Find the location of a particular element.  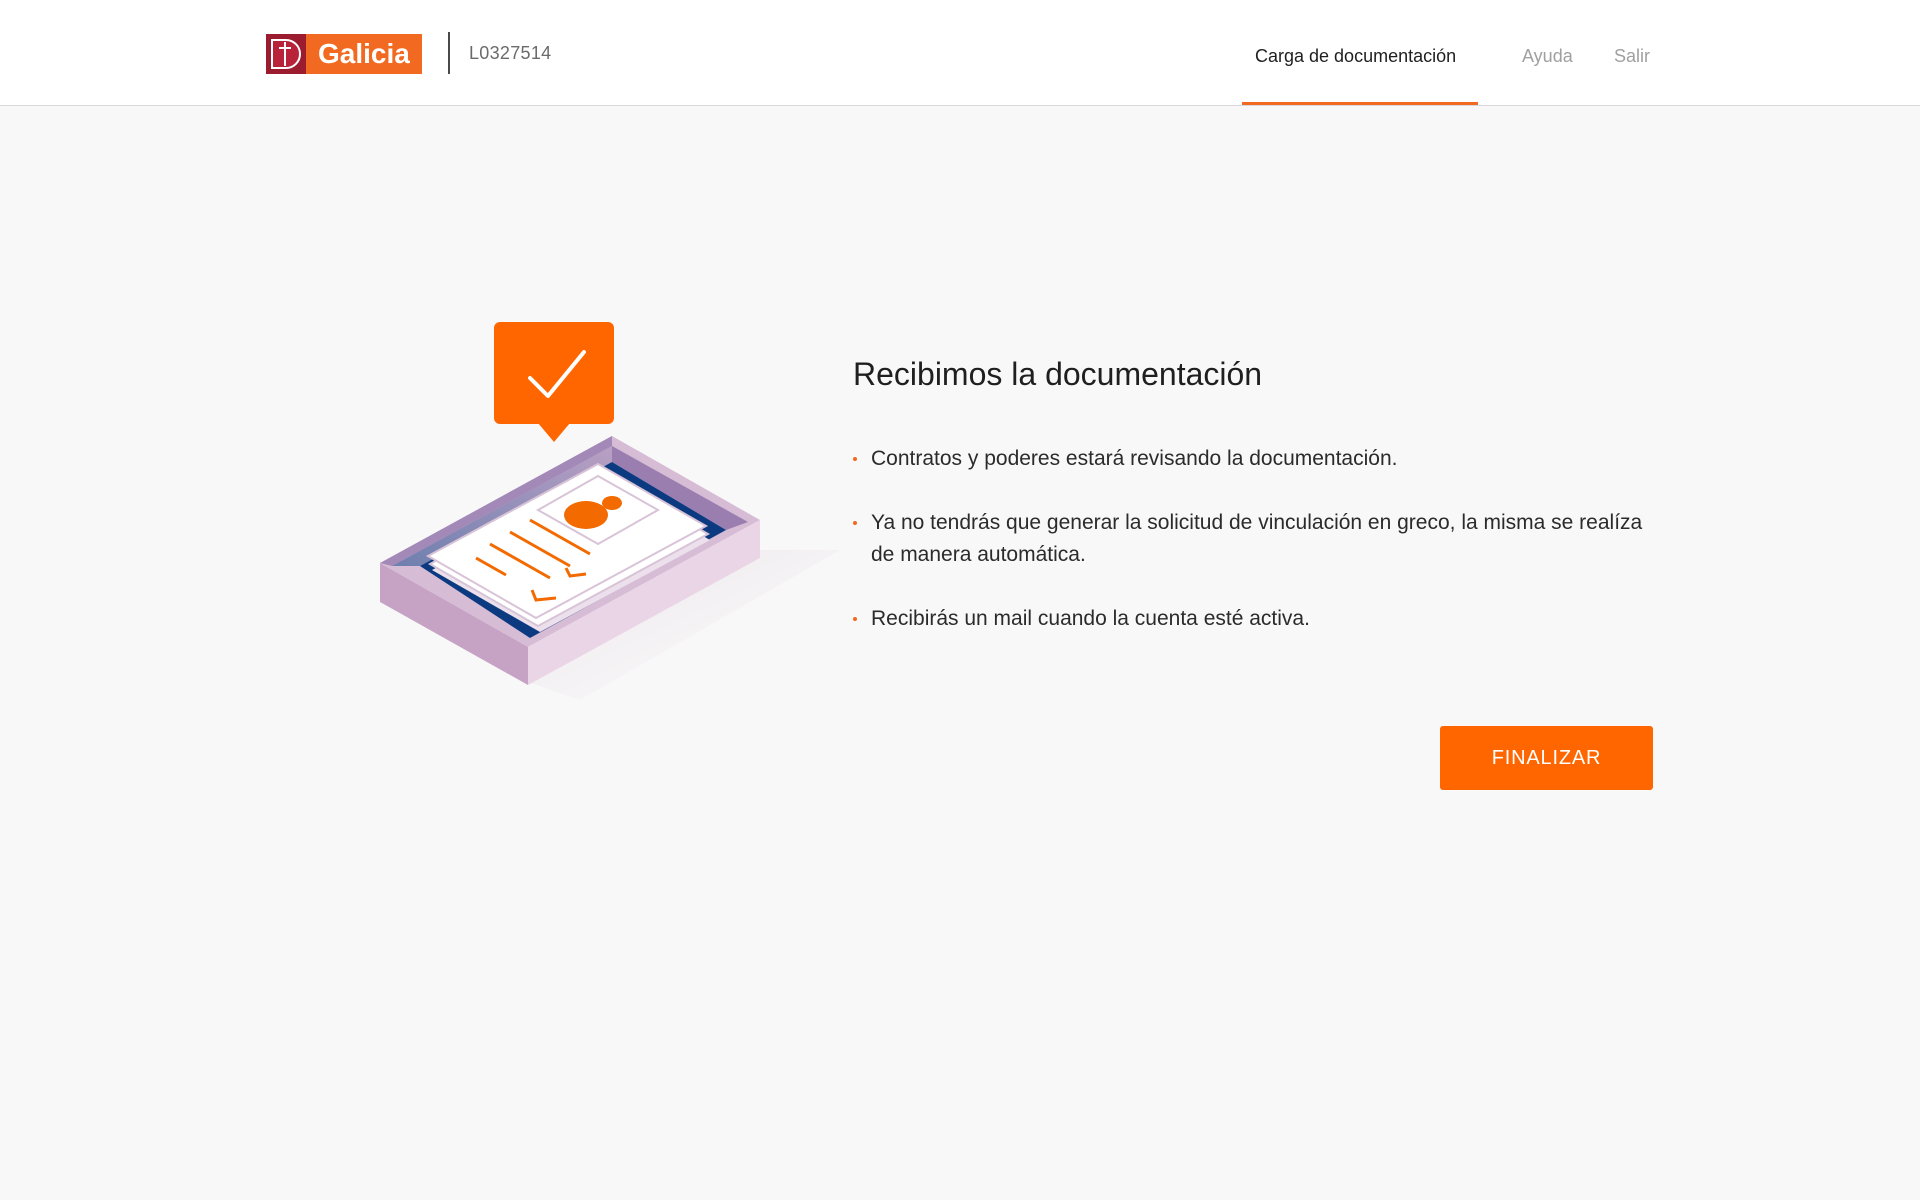

document-tray-check-illustration is located at coordinates (610, 510).